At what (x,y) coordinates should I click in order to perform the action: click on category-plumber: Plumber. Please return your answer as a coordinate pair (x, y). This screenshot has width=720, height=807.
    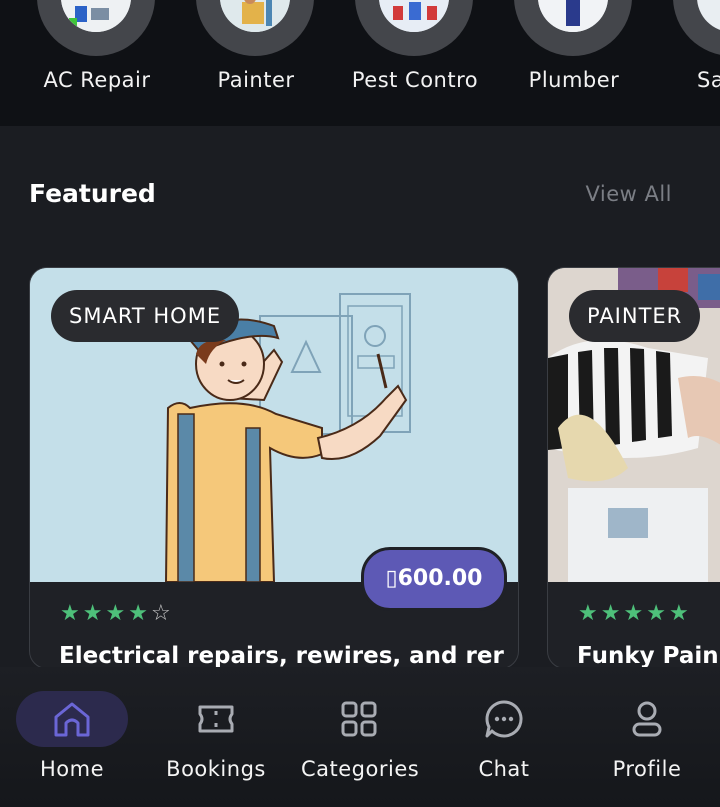
    Looking at the image, I should click on (574, 63).